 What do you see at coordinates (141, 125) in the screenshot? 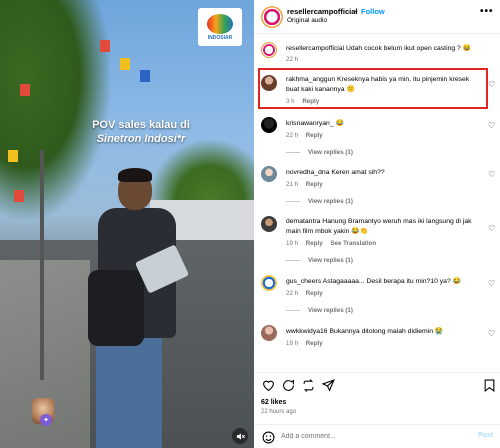
I see `caption-line-1: POV sales kalau di` at bounding box center [141, 125].